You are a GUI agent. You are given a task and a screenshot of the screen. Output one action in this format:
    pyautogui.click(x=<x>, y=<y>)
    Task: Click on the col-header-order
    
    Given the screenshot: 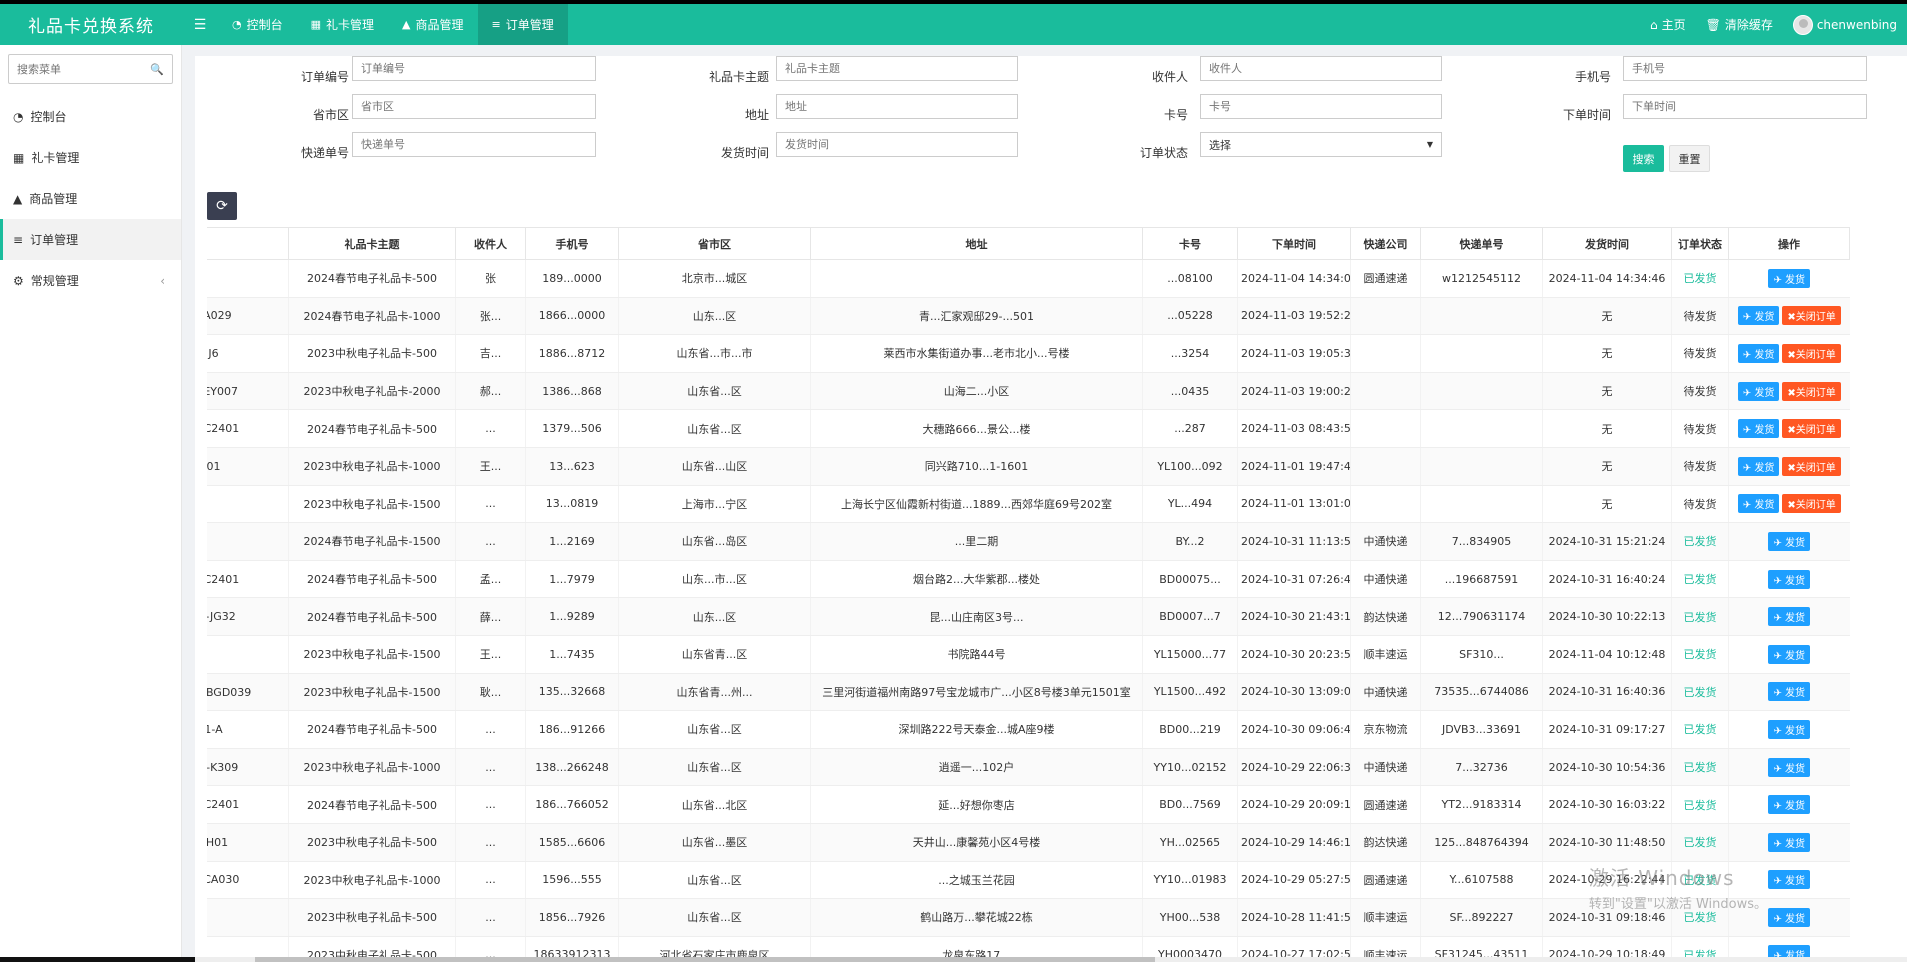 What is the action you would take?
    pyautogui.click(x=248, y=243)
    